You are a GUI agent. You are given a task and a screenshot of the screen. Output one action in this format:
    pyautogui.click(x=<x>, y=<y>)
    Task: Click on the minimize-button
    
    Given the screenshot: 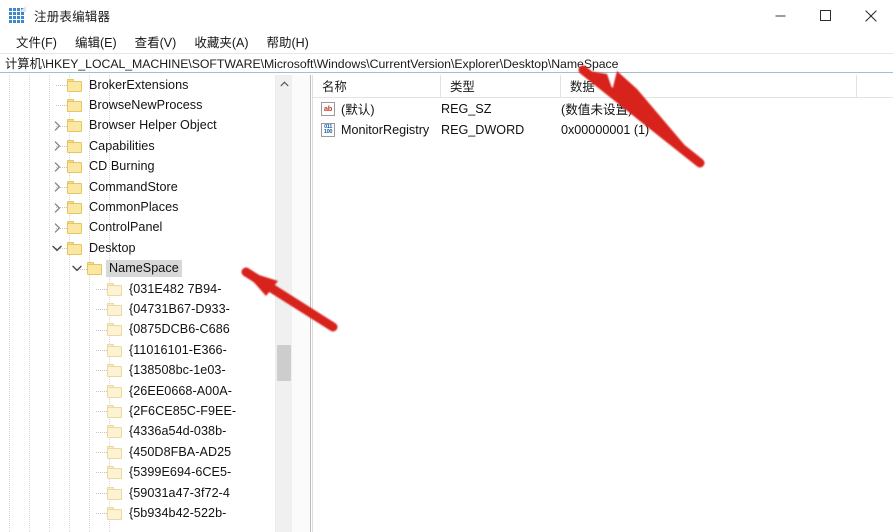 What is the action you would take?
    pyautogui.click(x=780, y=15)
    